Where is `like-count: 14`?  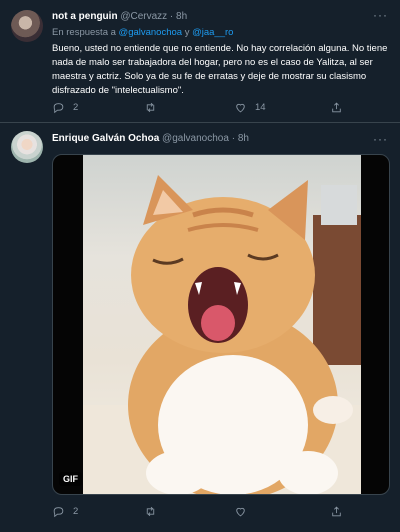
like-count: 14 is located at coordinates (260, 107).